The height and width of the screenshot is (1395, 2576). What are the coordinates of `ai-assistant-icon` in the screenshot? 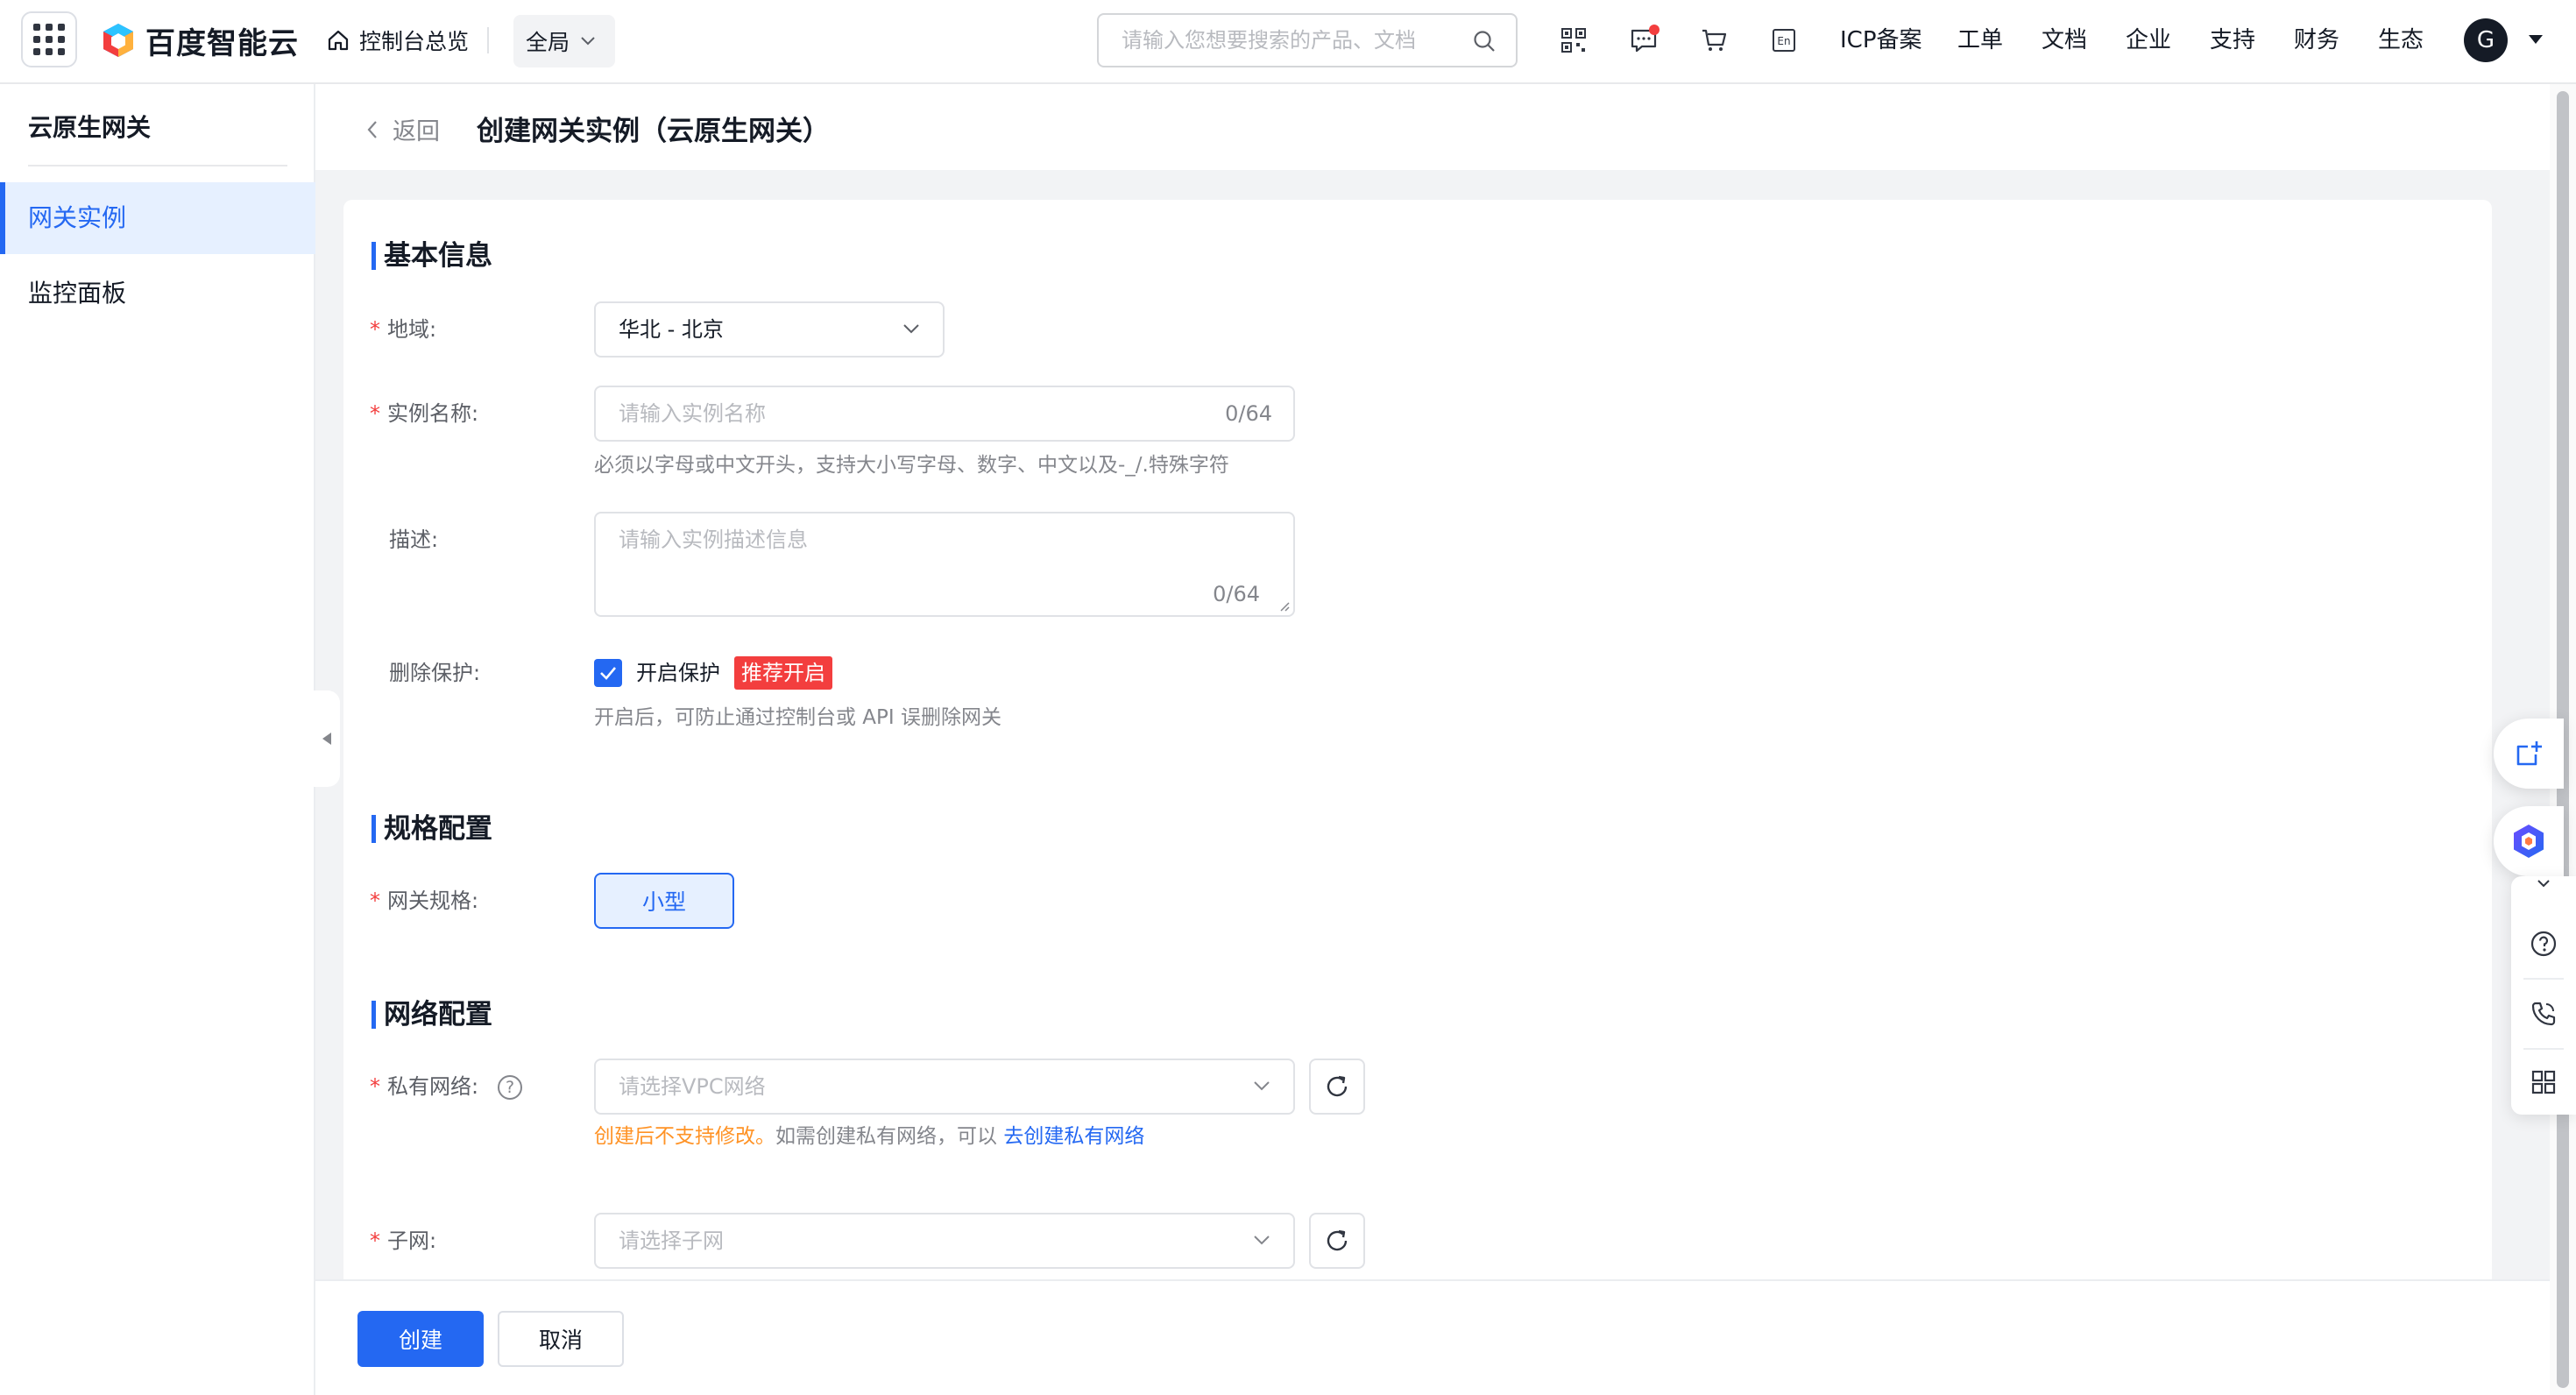 It's located at (2529, 841).